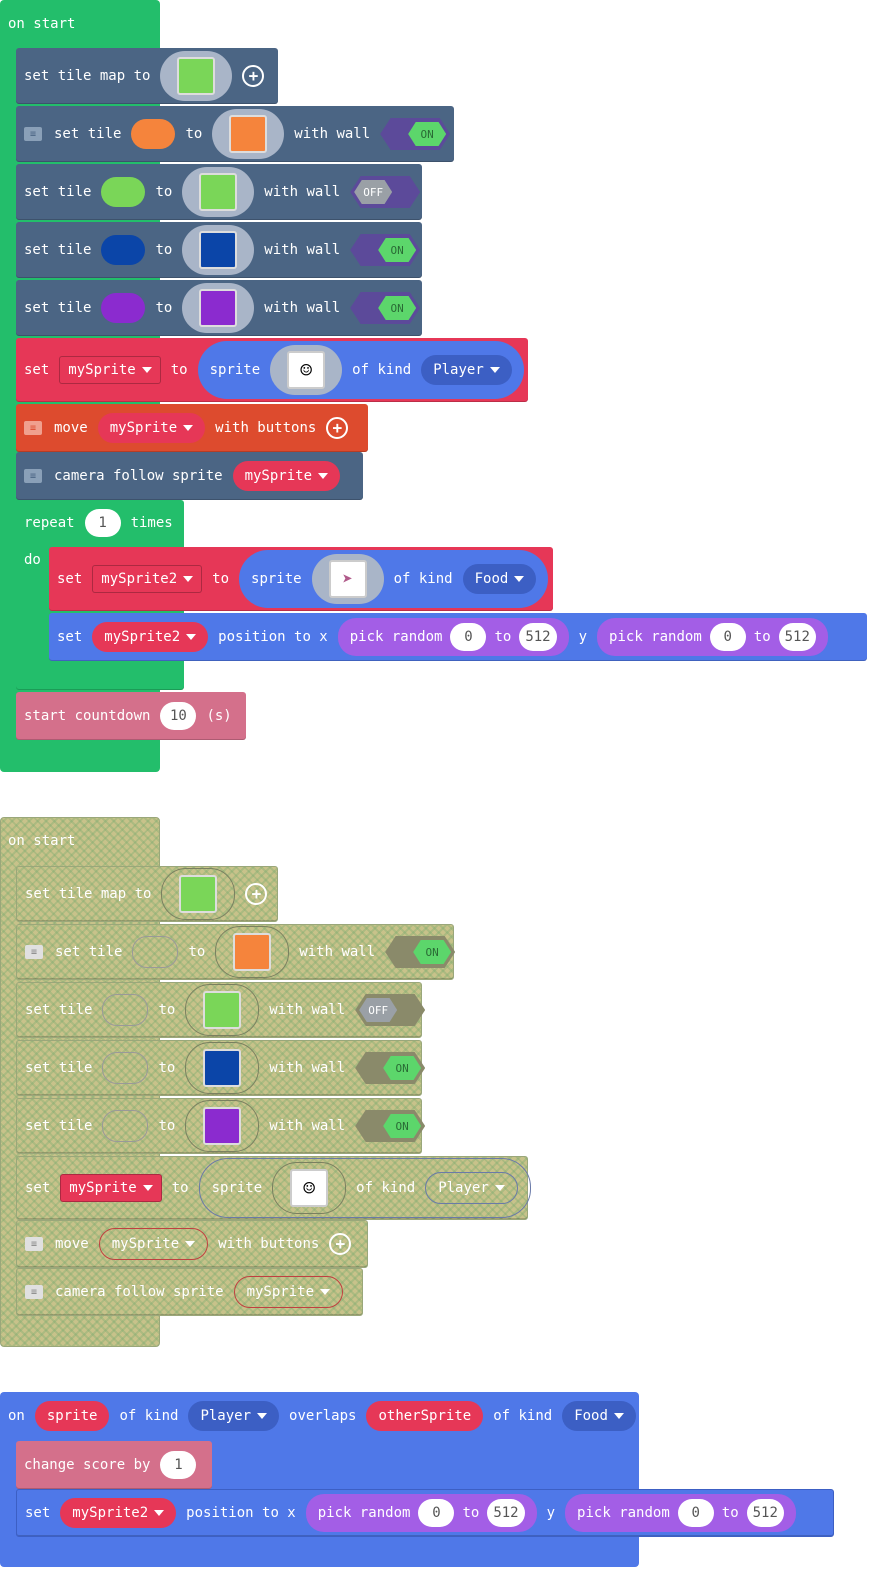 The image size is (869, 1572). What do you see at coordinates (394, 579) in the screenshot?
I see `sprite-create-block: sprite ➤ of kind Food` at bounding box center [394, 579].